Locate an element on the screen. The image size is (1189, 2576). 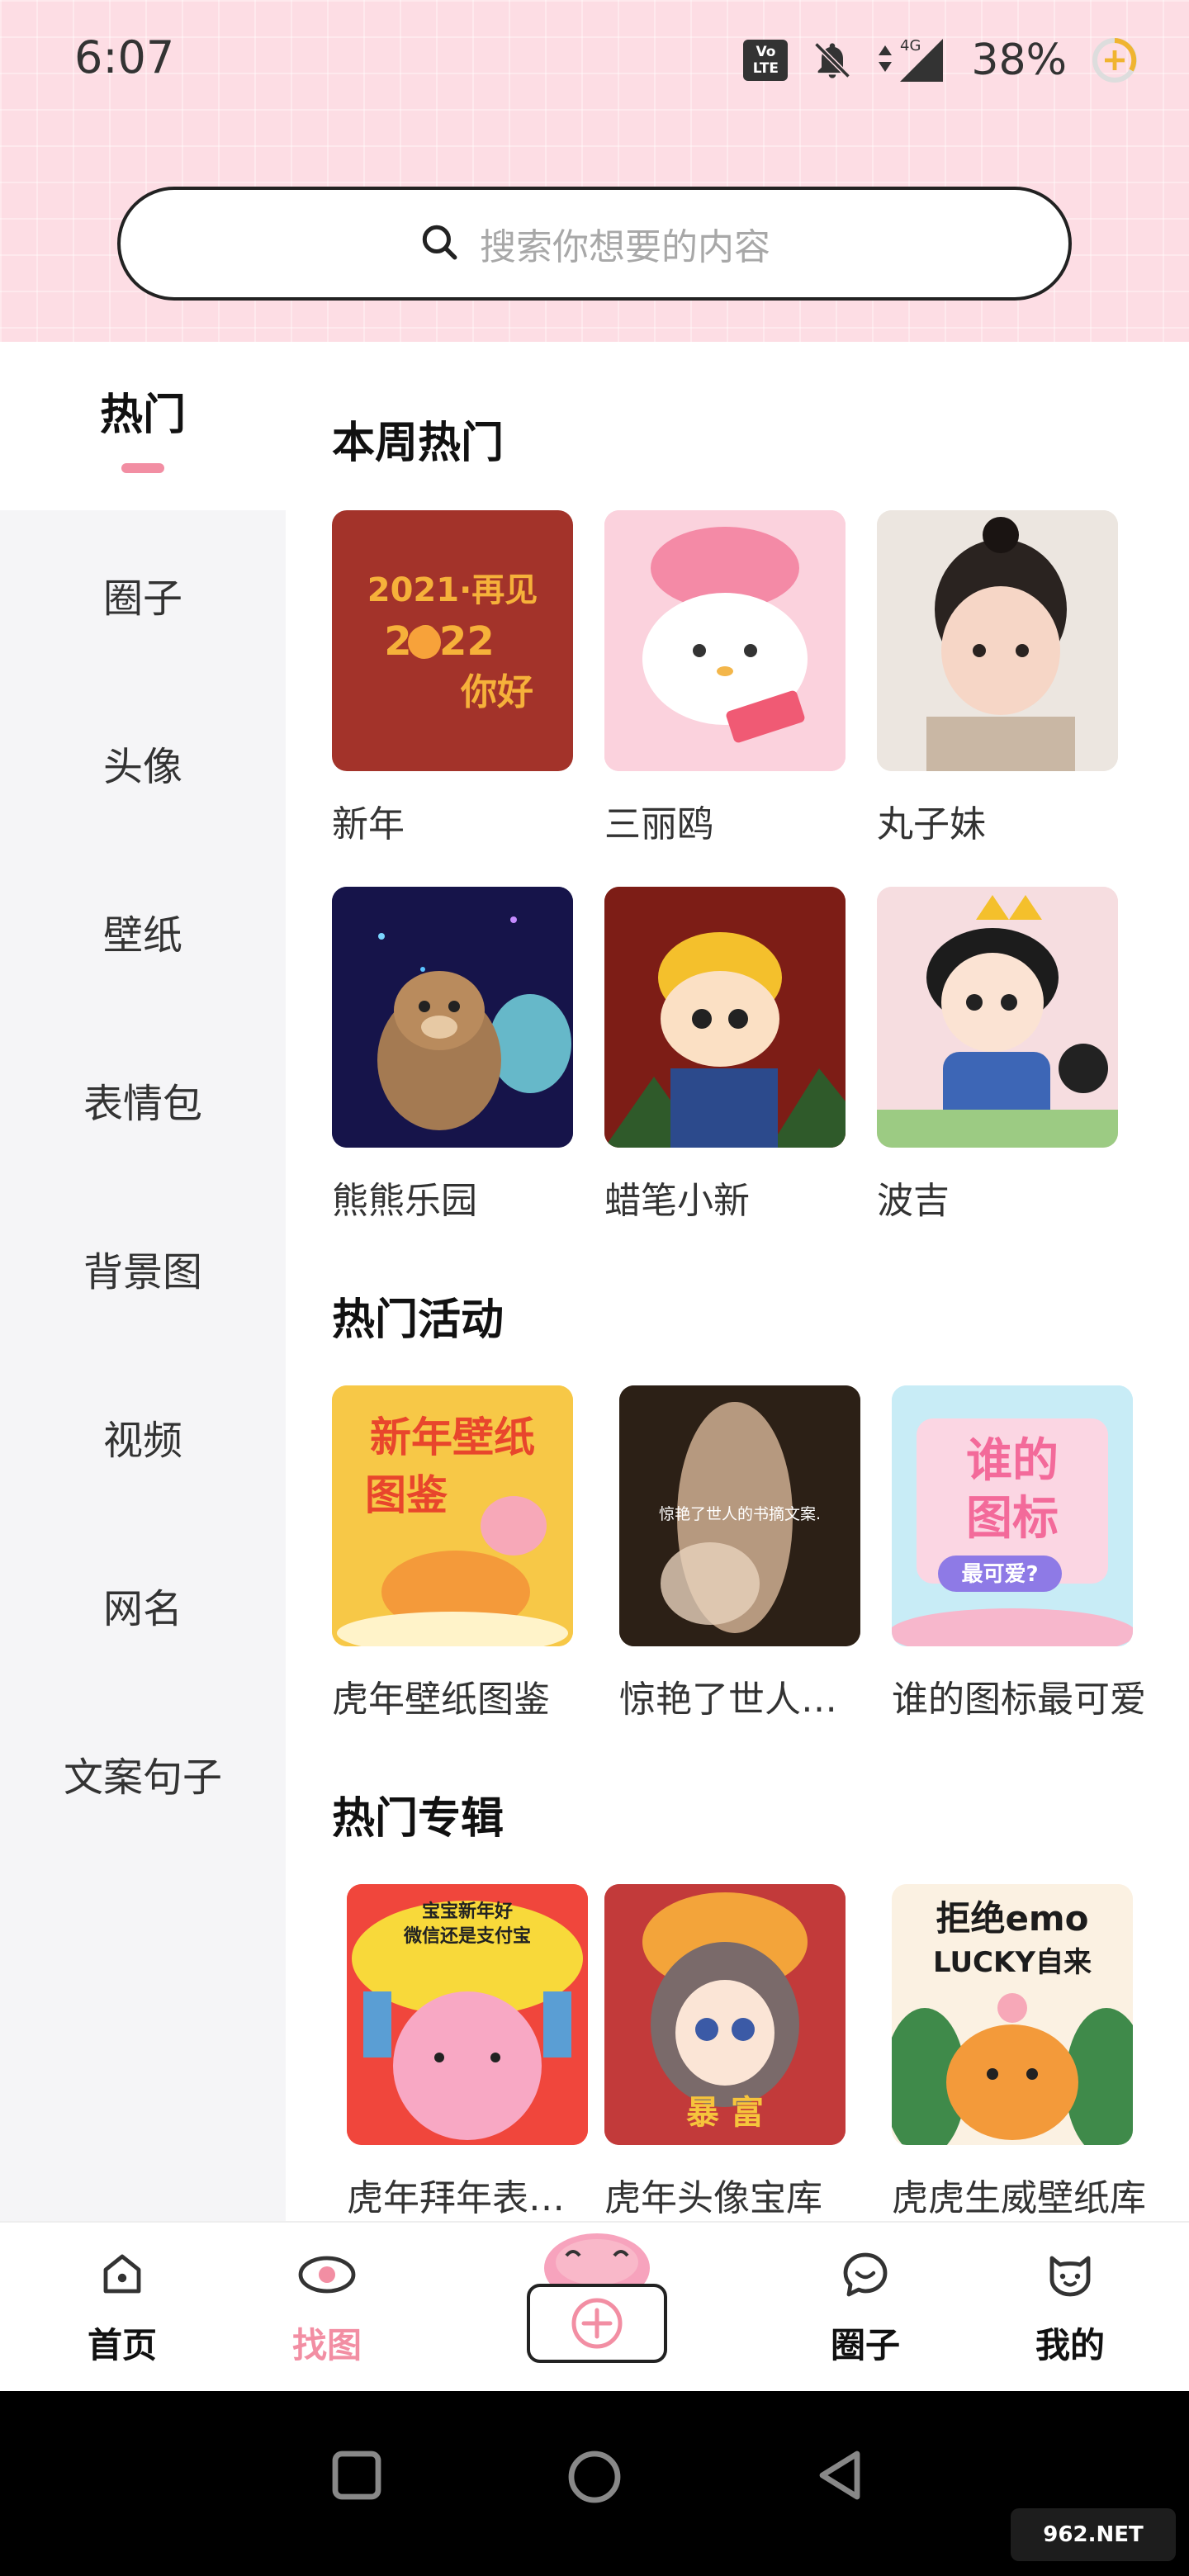
nav-circle: 圈子 is located at coordinates (865, 2308).